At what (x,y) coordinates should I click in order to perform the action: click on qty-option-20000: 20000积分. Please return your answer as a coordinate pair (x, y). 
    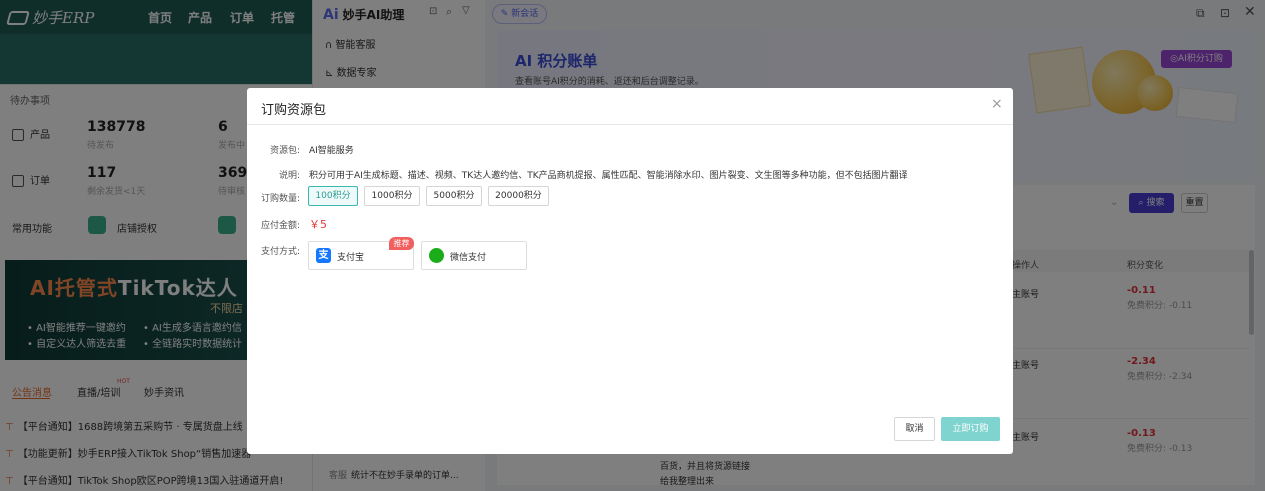
    Looking at the image, I should click on (518, 196).